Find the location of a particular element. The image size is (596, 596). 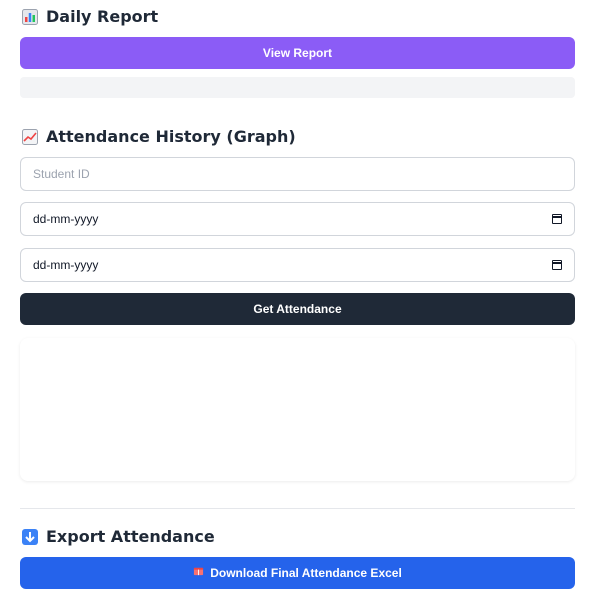

section-divider is located at coordinates (297, 508).